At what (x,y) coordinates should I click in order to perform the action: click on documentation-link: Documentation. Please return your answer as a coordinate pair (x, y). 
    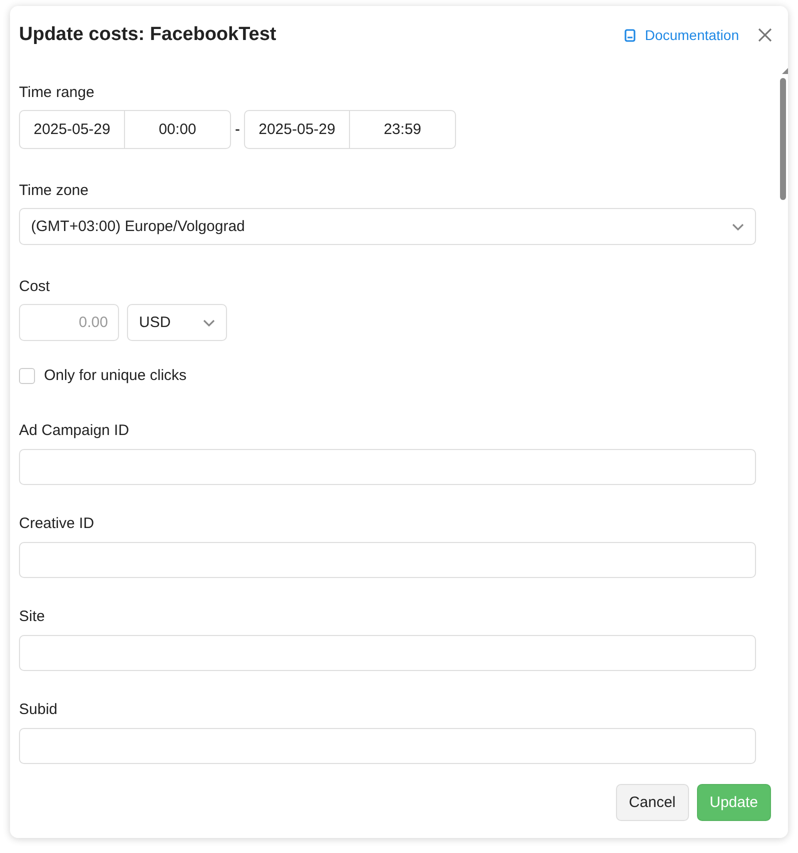
    Looking at the image, I should click on (681, 35).